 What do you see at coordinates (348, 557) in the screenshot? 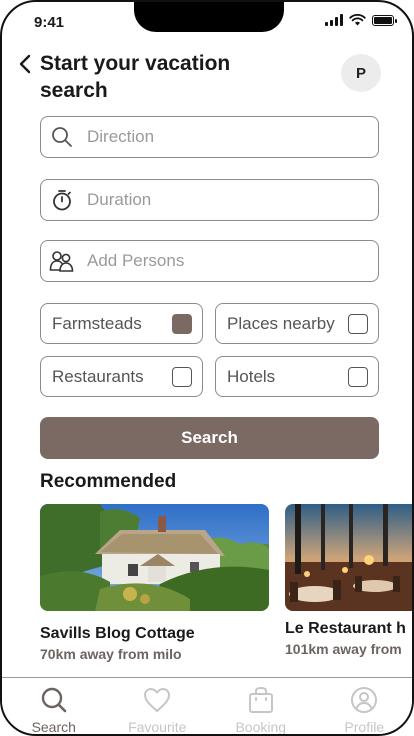
I see `restaurant-image` at bounding box center [348, 557].